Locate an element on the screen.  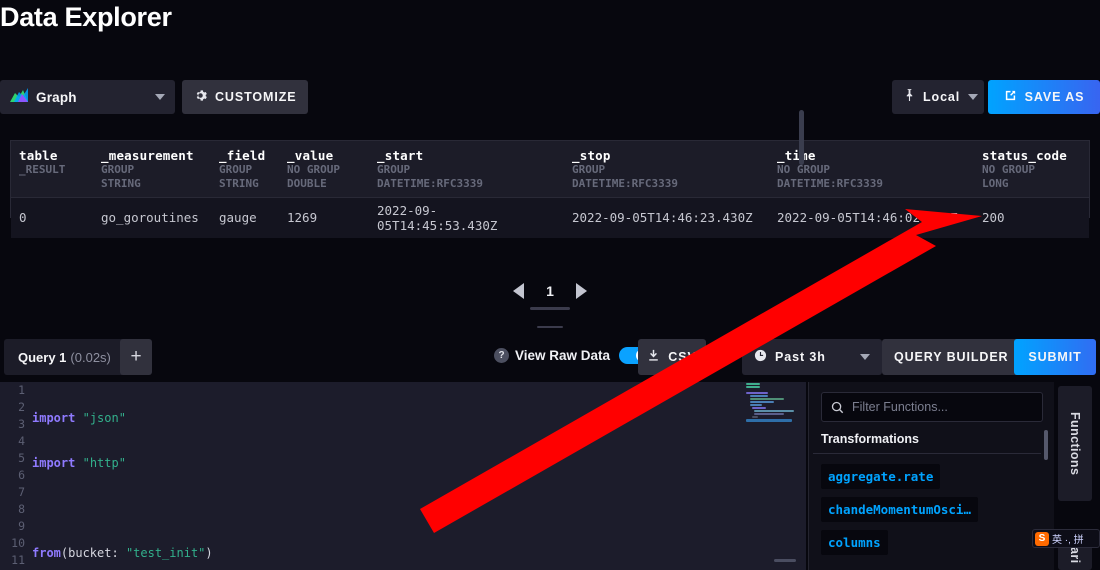
local-timezone-dropdown: Local is located at coordinates (938, 97).